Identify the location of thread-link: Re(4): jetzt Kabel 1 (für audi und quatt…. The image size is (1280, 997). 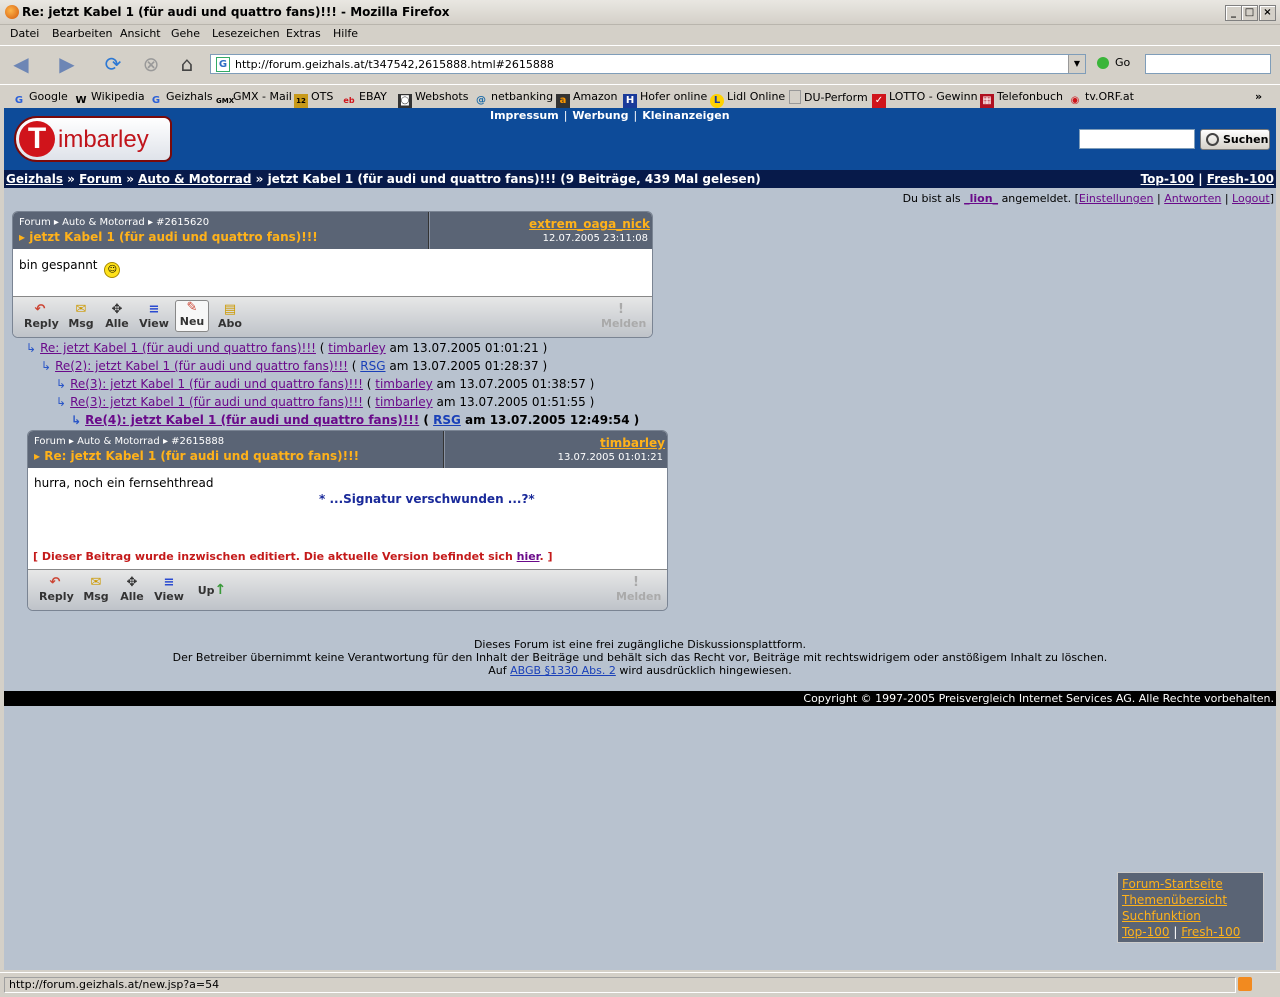
(252, 420).